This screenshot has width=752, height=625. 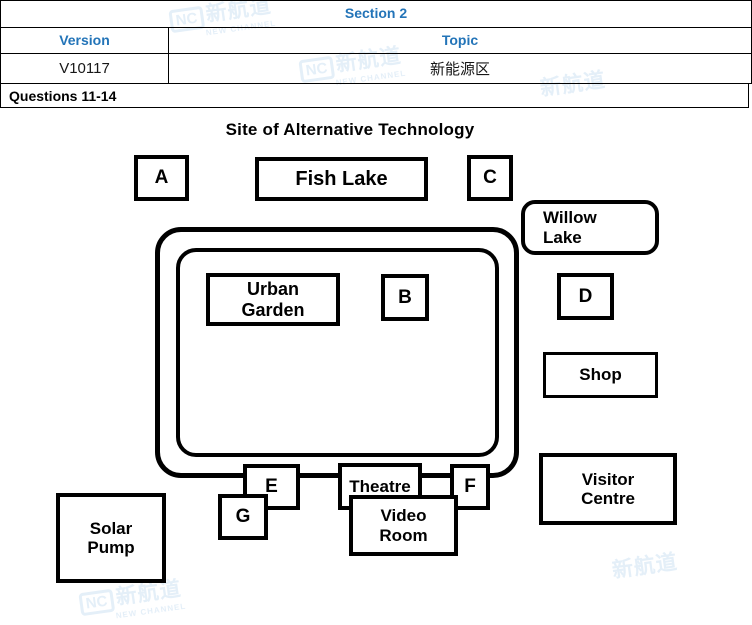 I want to click on map-box-c-label: C, so click(x=490, y=178).